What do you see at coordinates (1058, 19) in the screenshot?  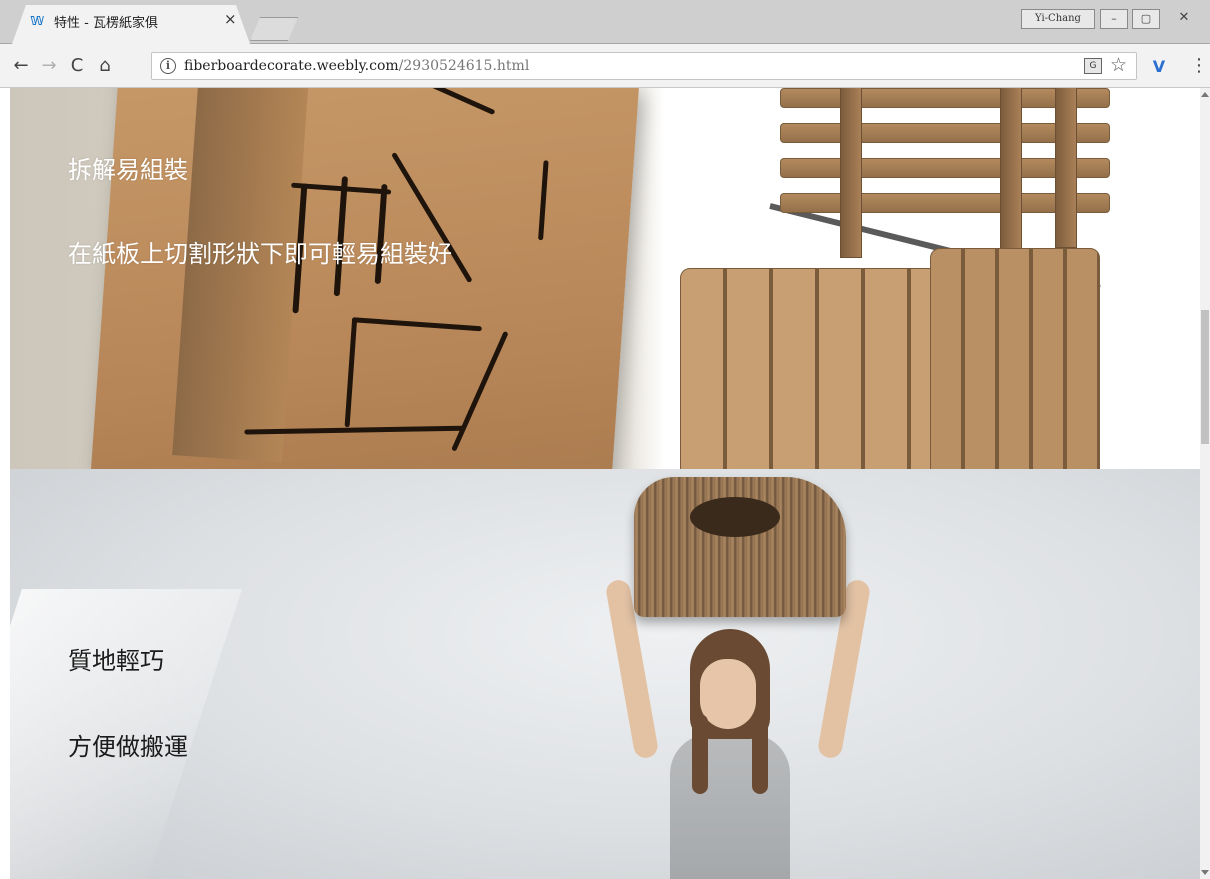 I see `profile-button: Yi-Chang` at bounding box center [1058, 19].